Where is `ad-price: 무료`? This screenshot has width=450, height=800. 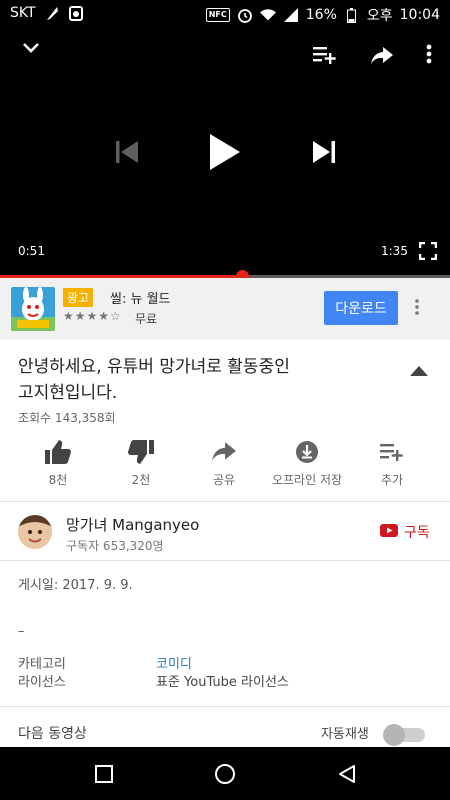
ad-price: 무료 is located at coordinates (146, 319).